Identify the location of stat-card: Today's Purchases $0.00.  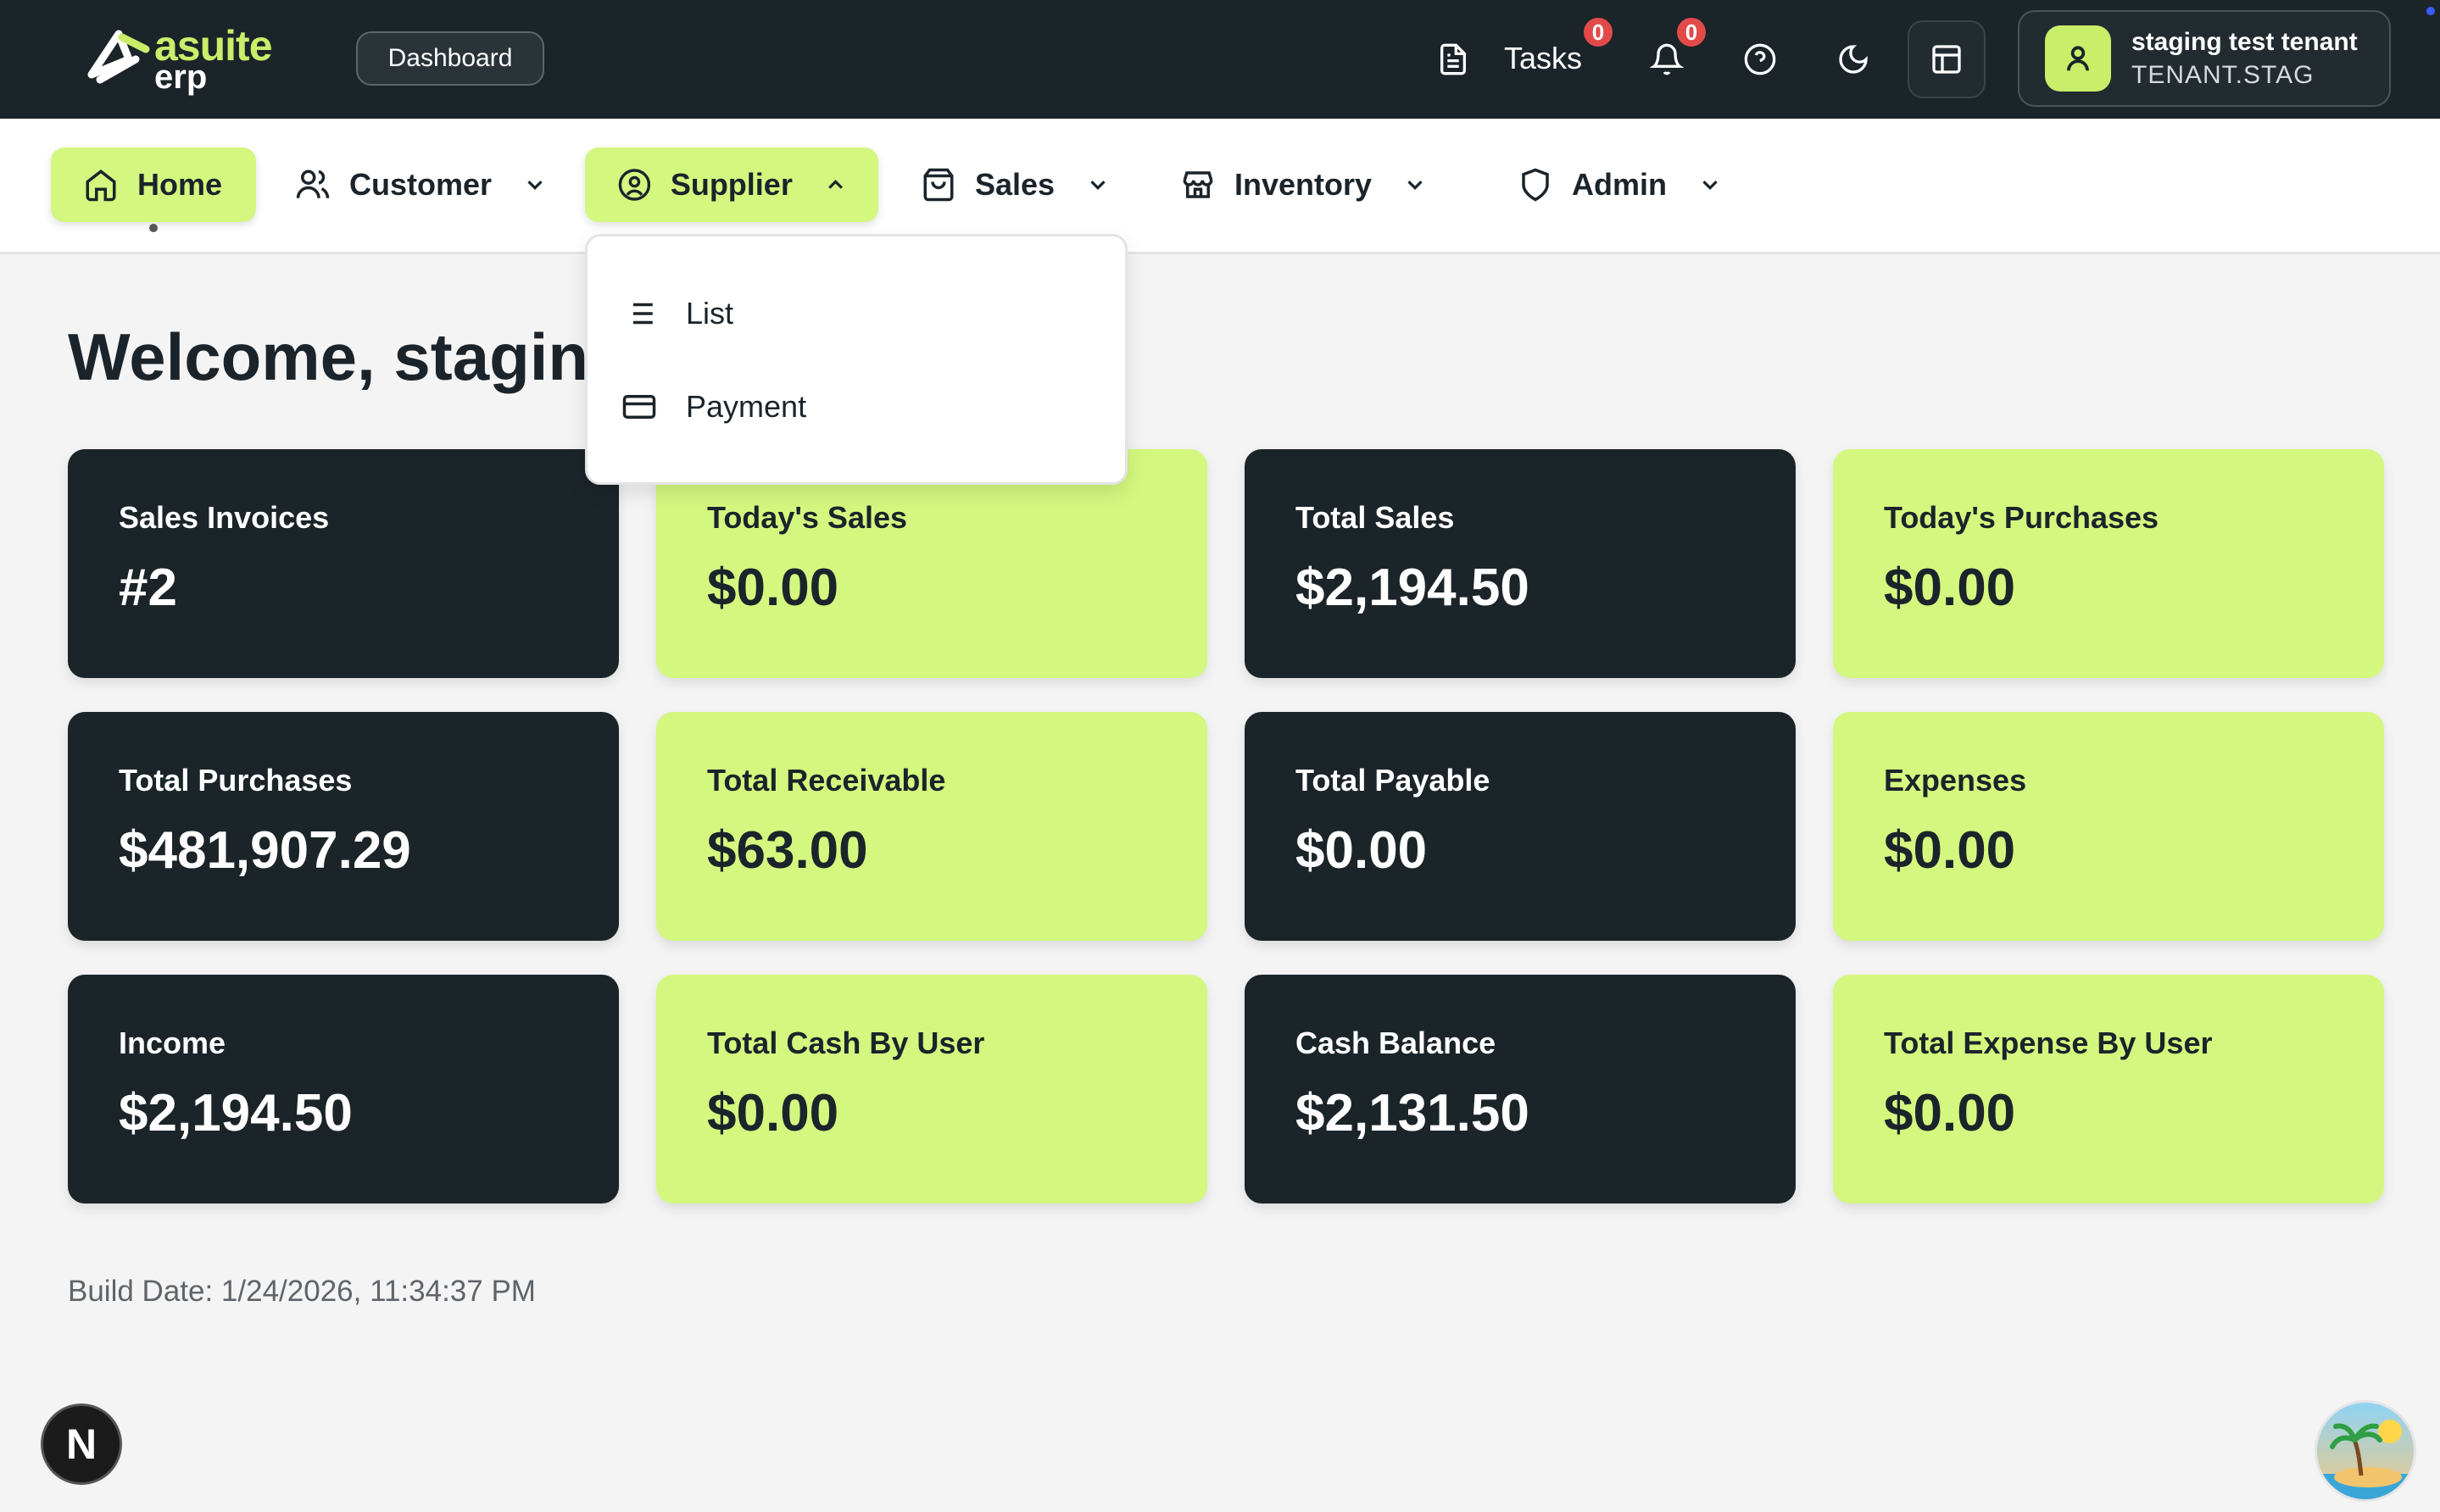
(2108, 564).